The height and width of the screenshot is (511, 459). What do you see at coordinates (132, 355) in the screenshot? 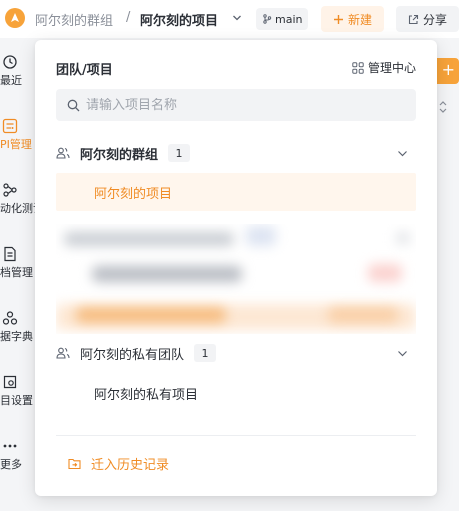
I see `group-name: 阿尔刻的私有团队` at bounding box center [132, 355].